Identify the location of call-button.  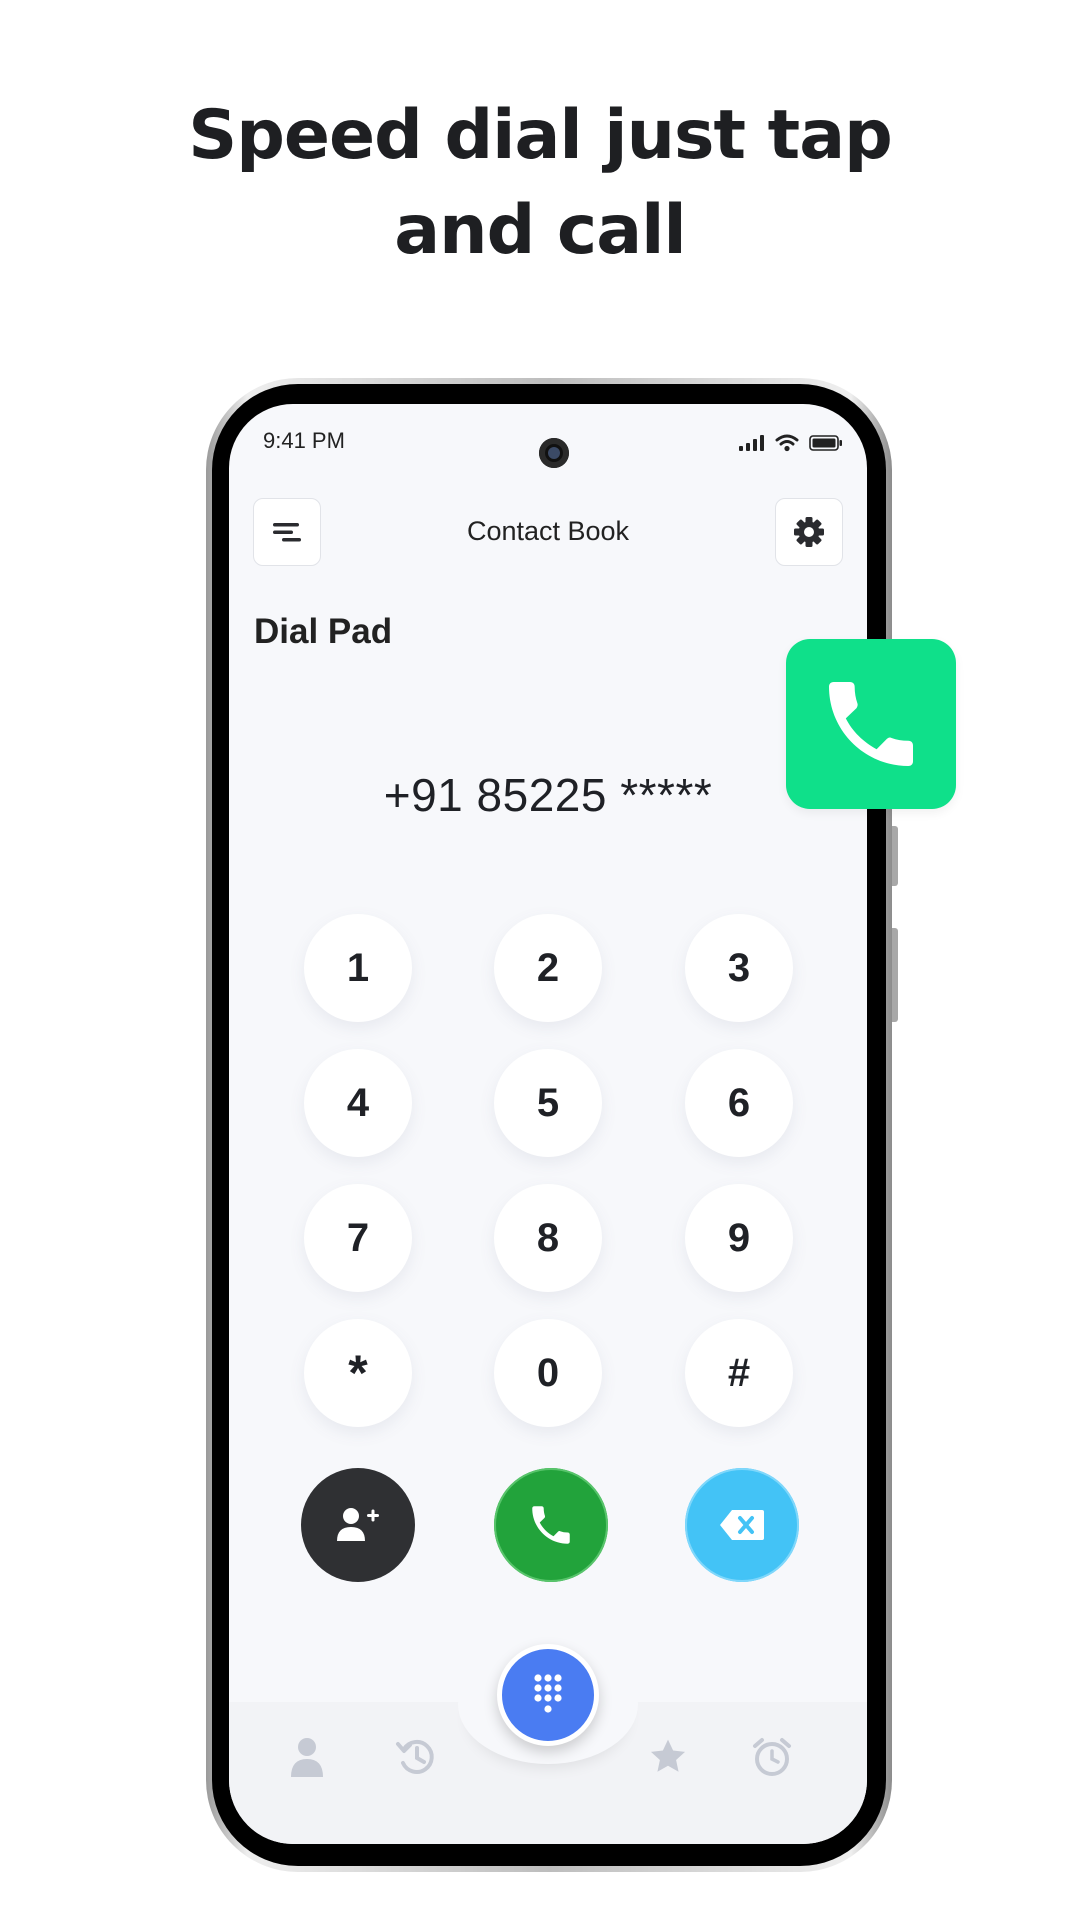
(551, 1525).